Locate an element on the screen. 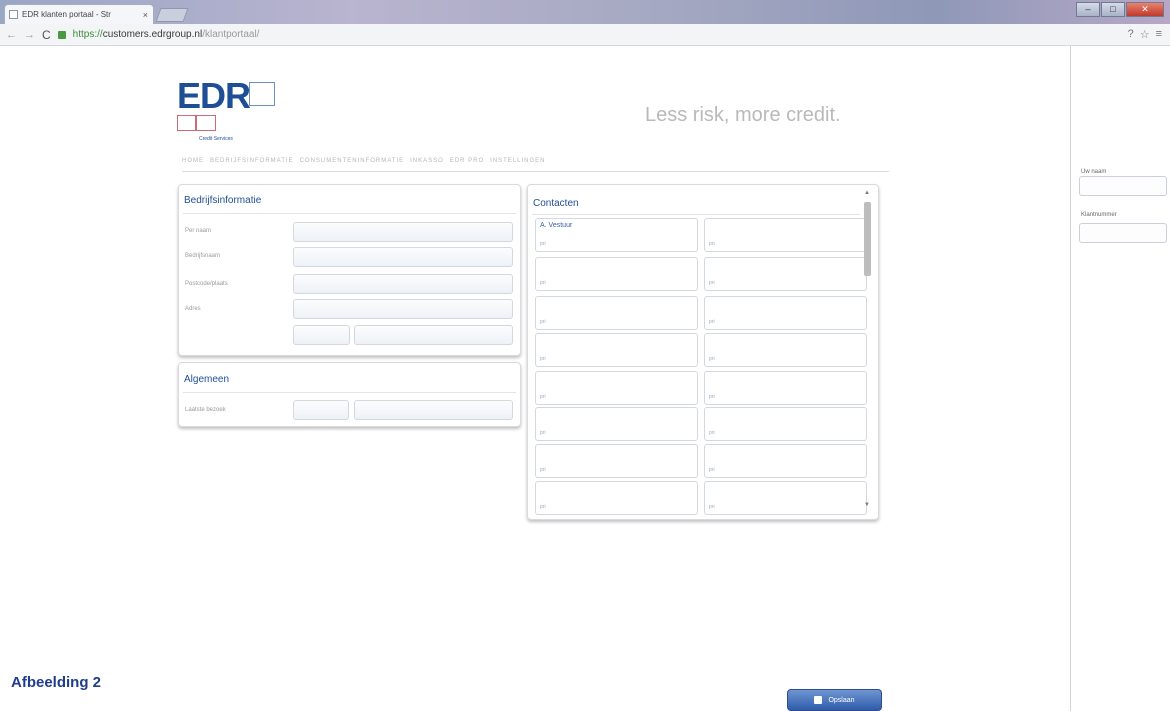 Image resolution: width=1170 pixels, height=711 pixels. save-button-label: Opslaan is located at coordinates (841, 700).